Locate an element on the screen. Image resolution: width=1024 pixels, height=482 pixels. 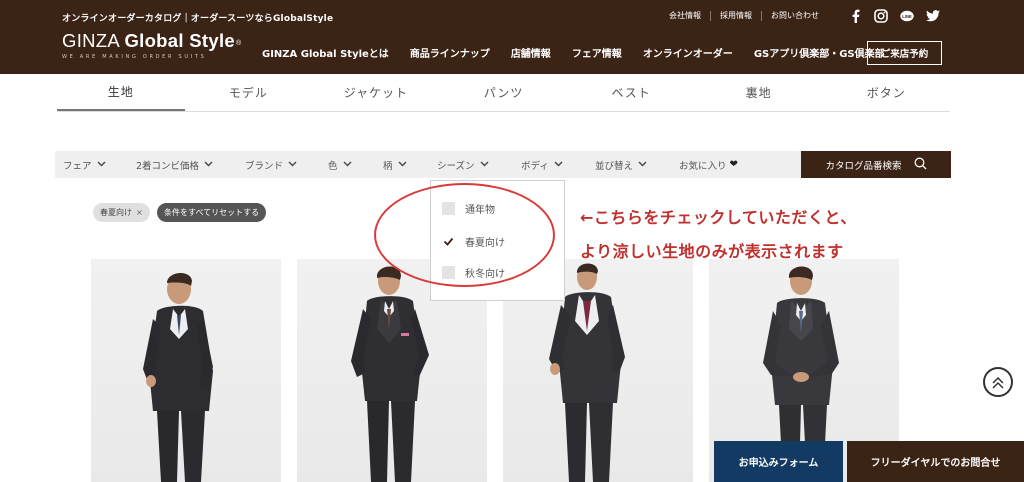
search-icon is located at coordinates (920, 165).